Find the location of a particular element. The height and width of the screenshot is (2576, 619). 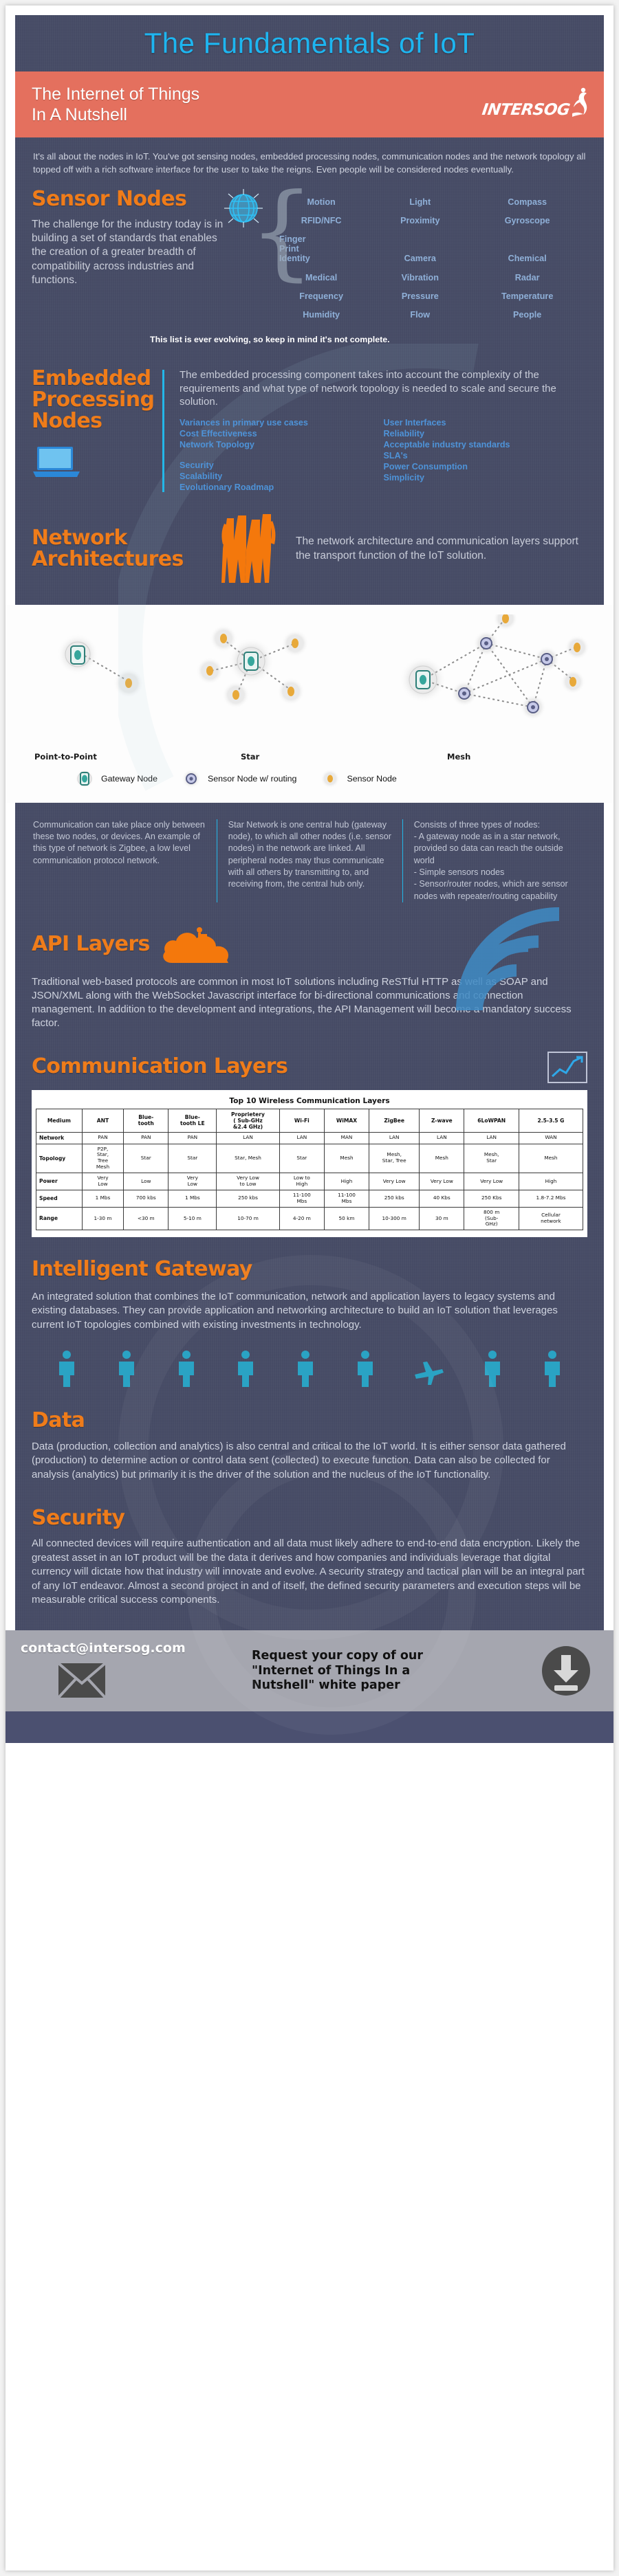

laptop-icon is located at coordinates (56, 463).